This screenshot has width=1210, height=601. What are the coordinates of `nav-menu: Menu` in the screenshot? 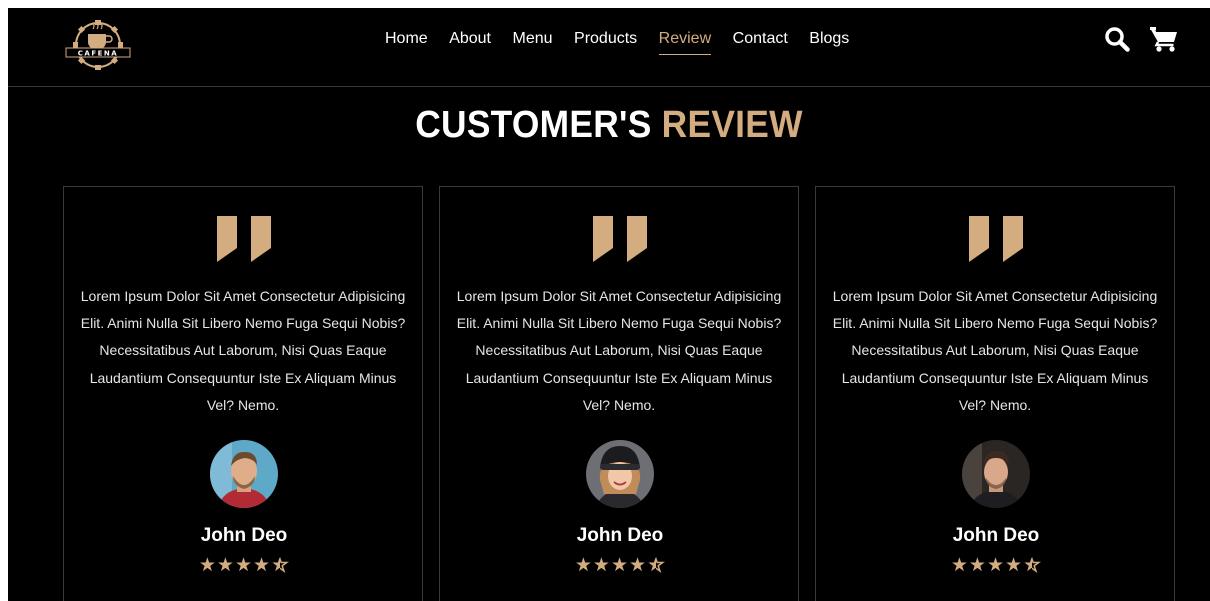 It's located at (533, 42).